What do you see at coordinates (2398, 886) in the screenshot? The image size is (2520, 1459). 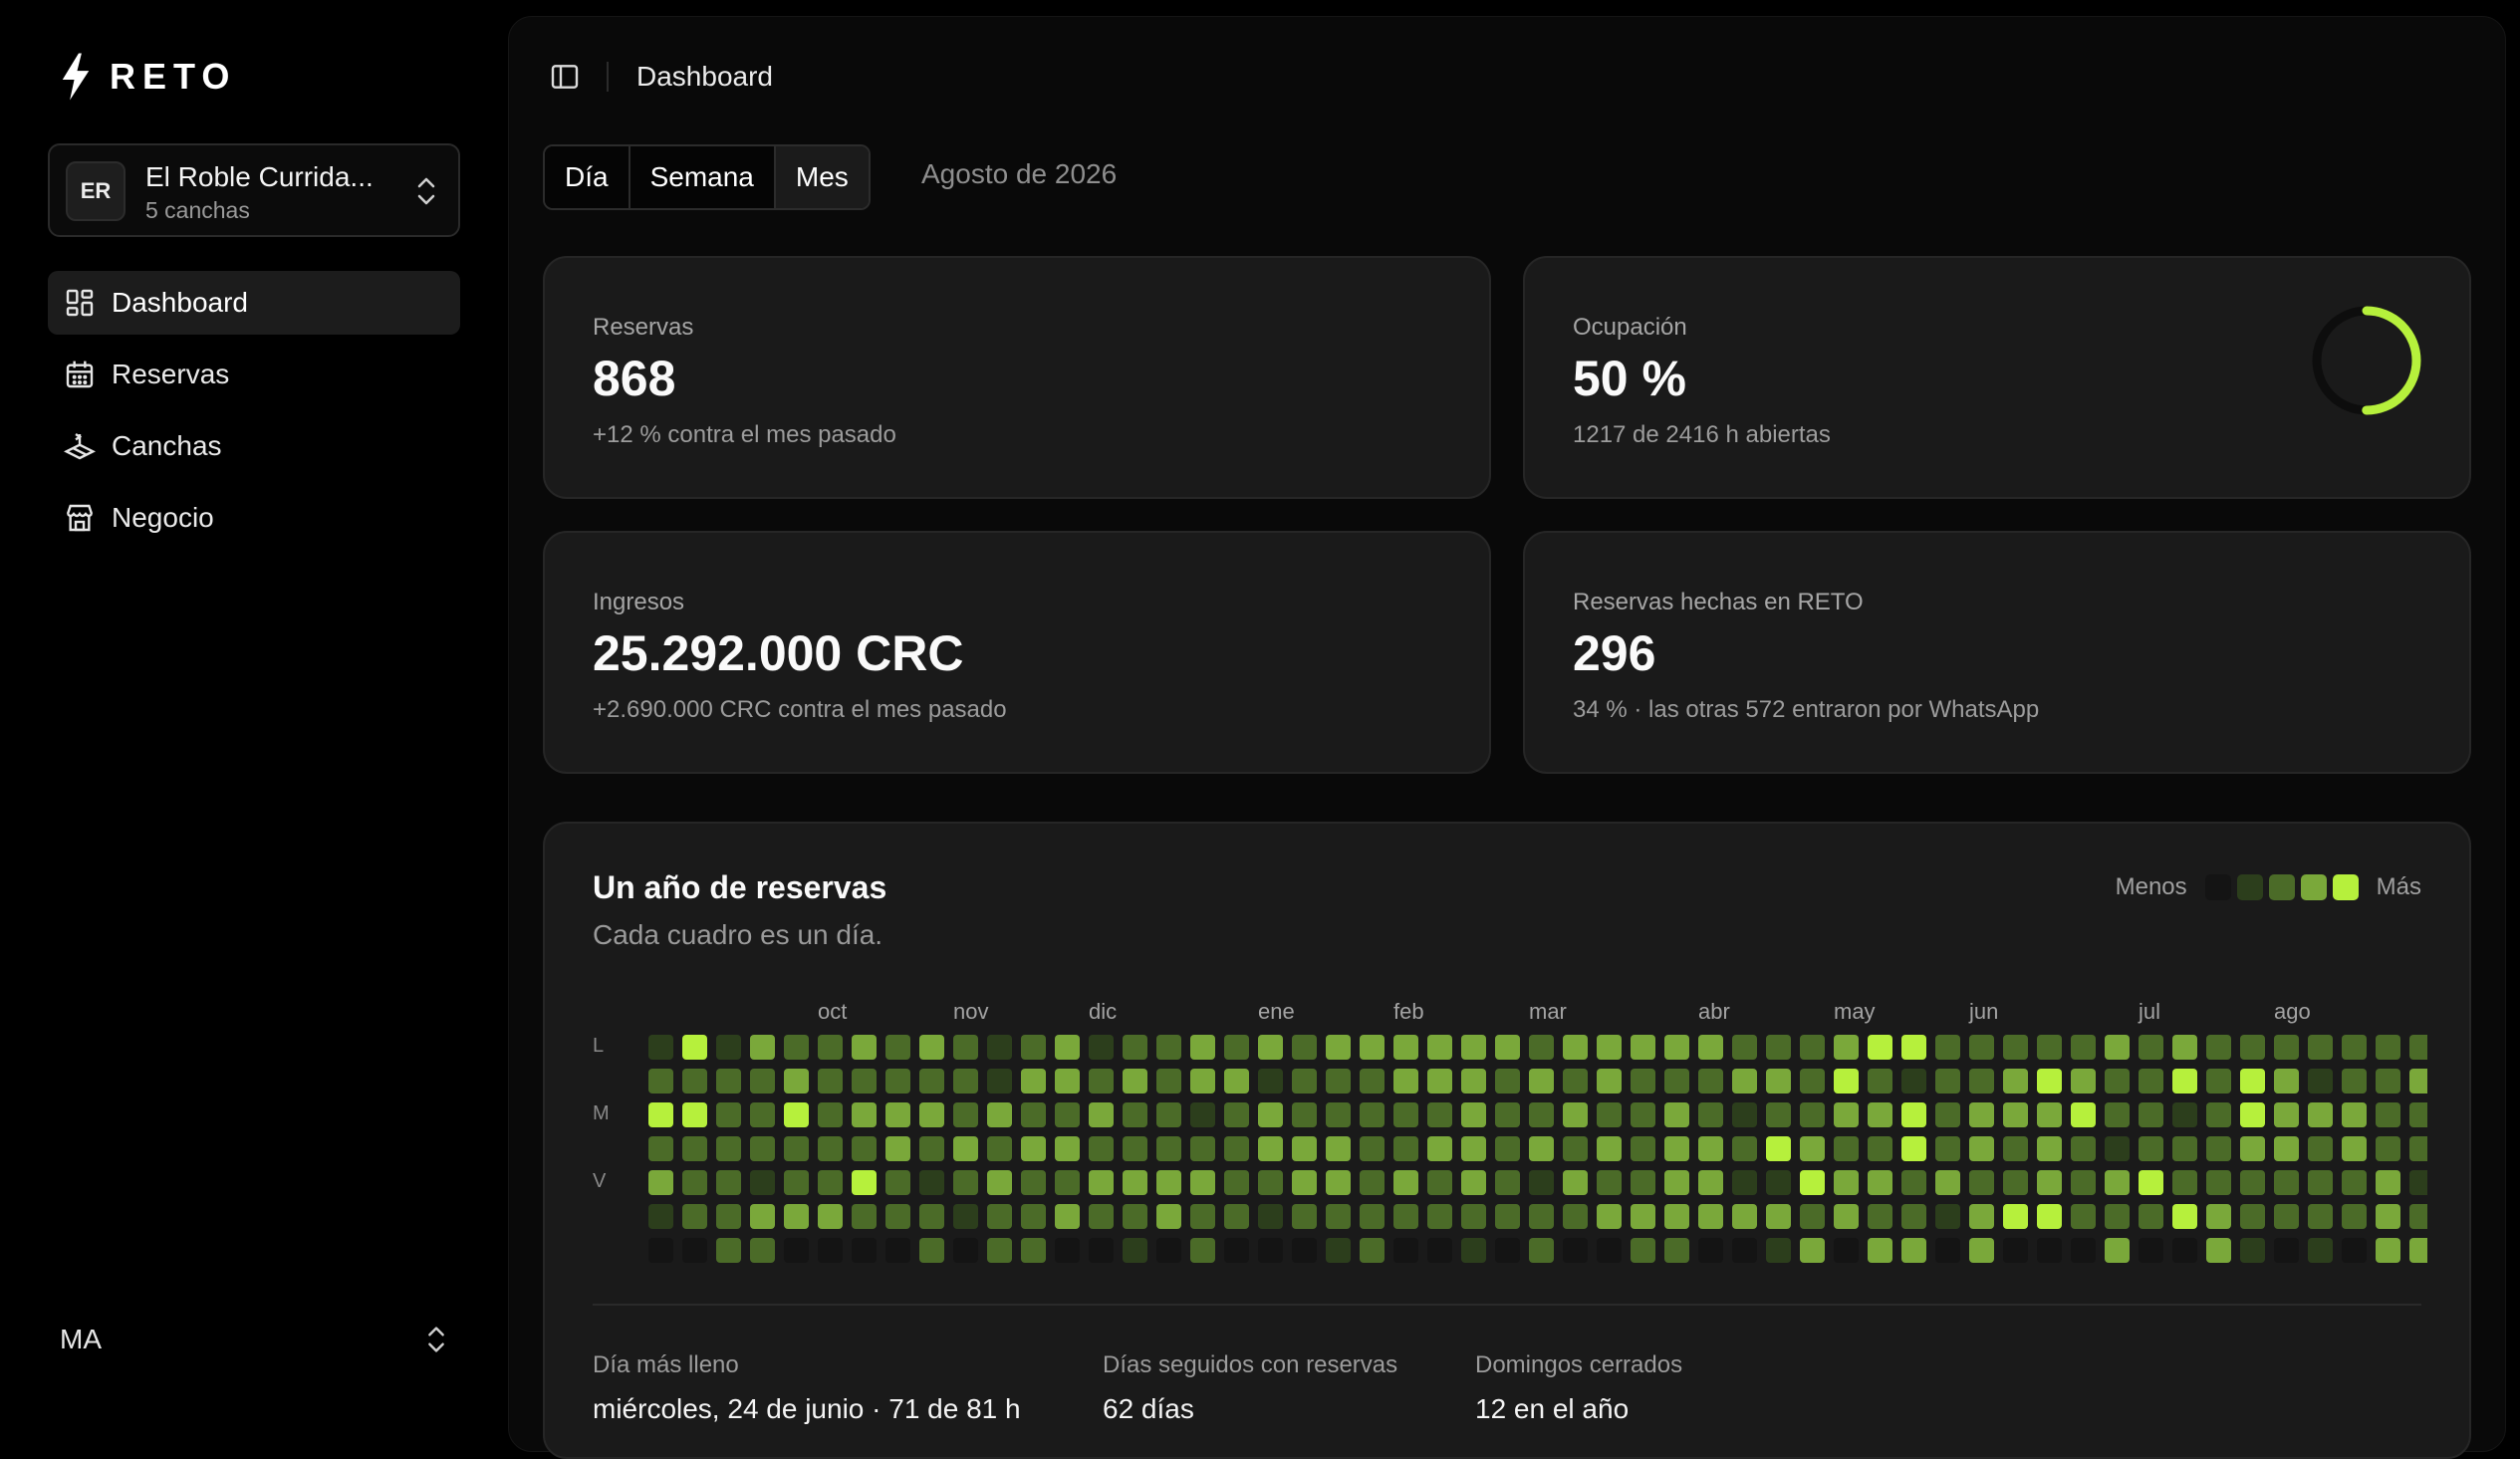 I see `legend-more: Más` at bounding box center [2398, 886].